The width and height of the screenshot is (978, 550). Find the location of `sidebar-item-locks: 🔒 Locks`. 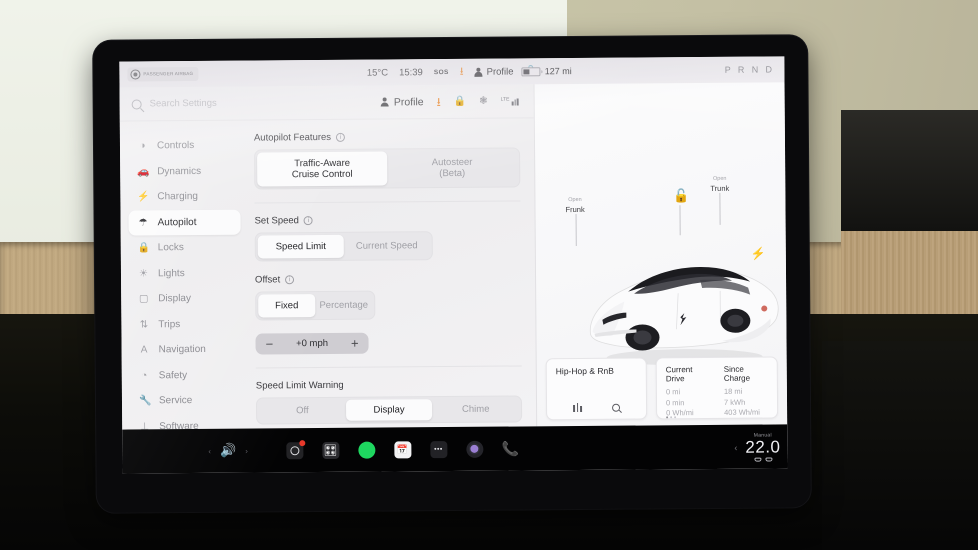

sidebar-item-locks: 🔒 Locks is located at coordinates (185, 248).